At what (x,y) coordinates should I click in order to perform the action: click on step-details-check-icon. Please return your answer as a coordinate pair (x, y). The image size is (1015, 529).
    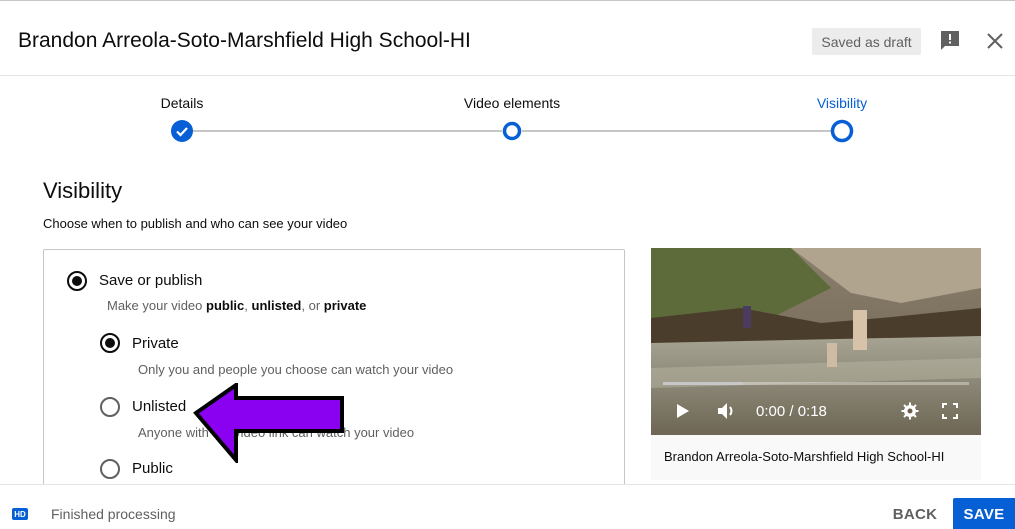
    Looking at the image, I should click on (182, 131).